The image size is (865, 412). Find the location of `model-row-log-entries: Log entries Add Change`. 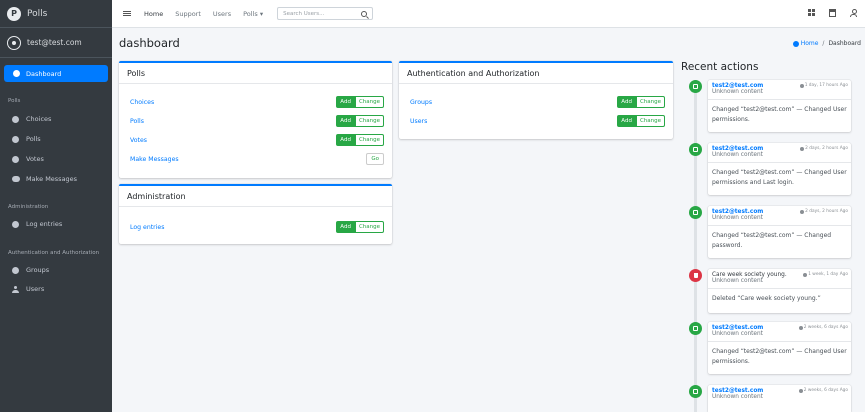

model-row-log-entries: Log entries Add Change is located at coordinates (257, 227).